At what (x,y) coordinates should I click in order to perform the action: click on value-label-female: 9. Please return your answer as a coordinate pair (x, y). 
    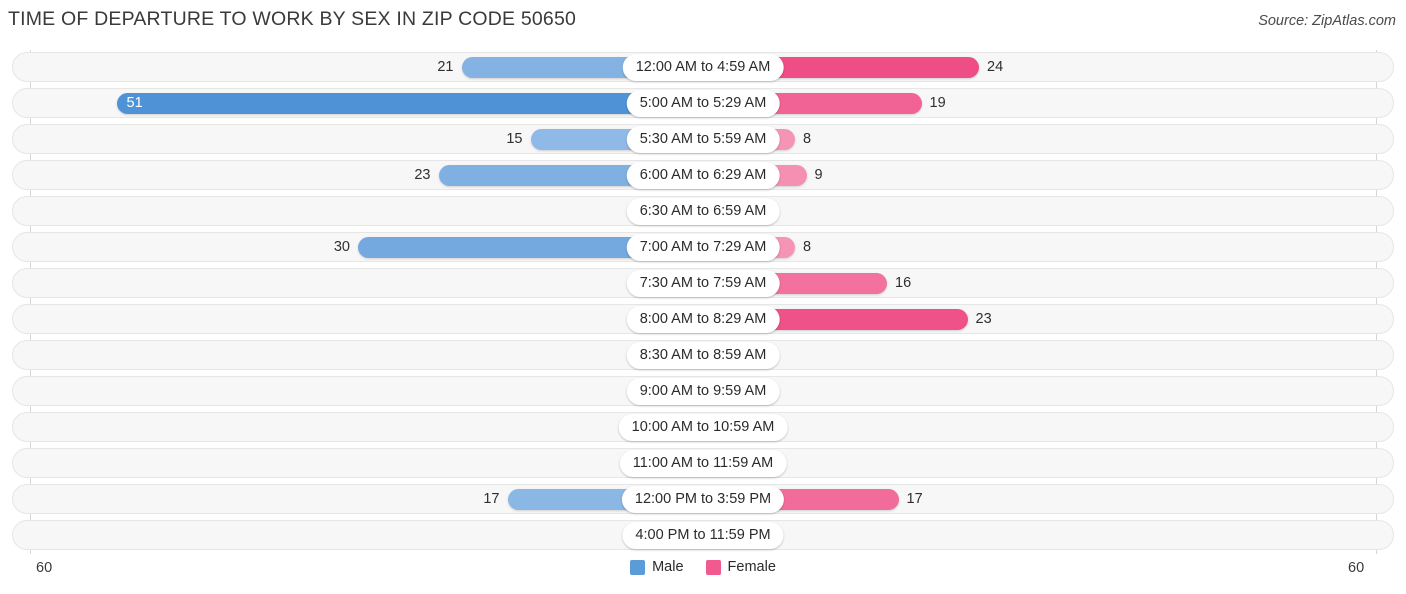
    Looking at the image, I should click on (818, 175).